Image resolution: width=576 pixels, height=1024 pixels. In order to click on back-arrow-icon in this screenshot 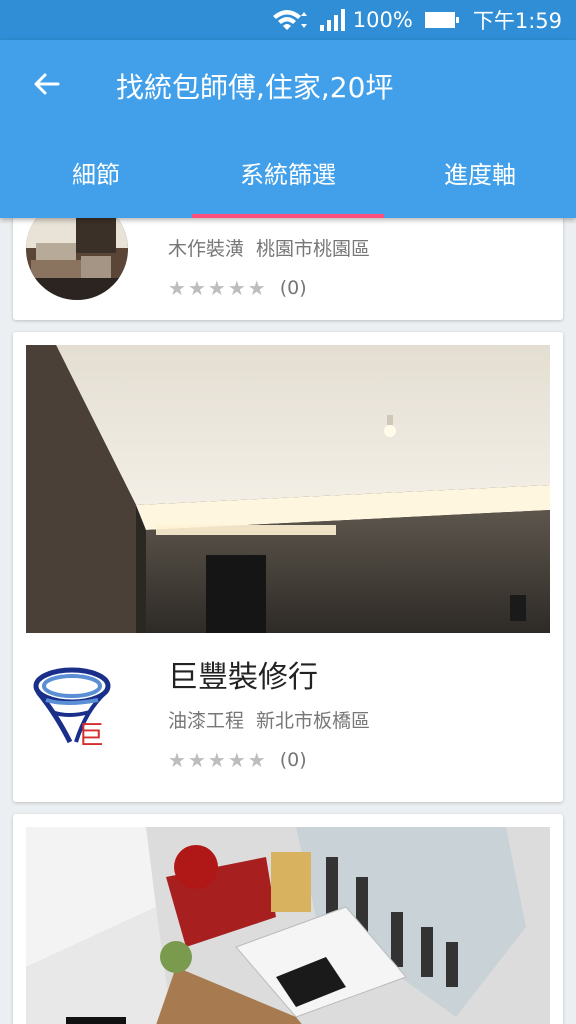, I will do `click(47, 84)`.